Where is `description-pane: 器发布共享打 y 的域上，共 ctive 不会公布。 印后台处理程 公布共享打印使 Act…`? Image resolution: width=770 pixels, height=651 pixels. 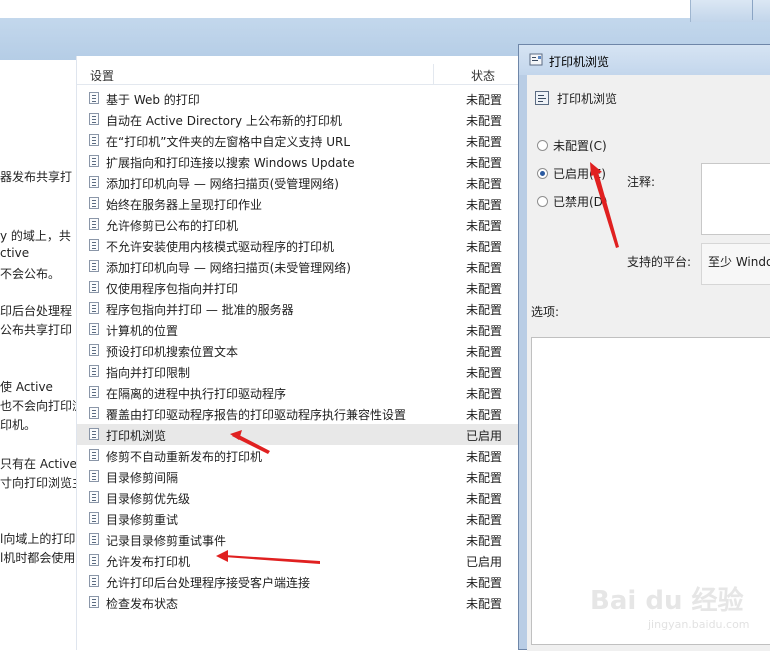 description-pane: 器发布共享打 y 的域上，共 ctive 不会公布。 印后台处理程 公布共享打印使 Act… is located at coordinates (38, 355).